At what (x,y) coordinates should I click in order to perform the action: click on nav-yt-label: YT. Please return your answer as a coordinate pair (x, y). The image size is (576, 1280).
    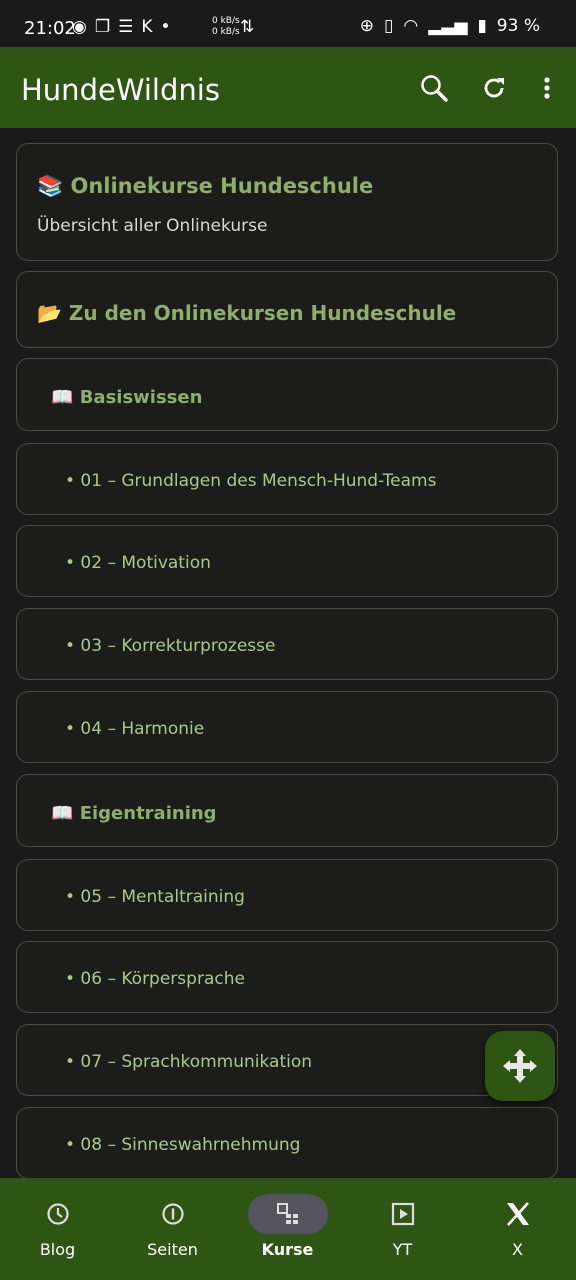
    Looking at the image, I should click on (402, 1249).